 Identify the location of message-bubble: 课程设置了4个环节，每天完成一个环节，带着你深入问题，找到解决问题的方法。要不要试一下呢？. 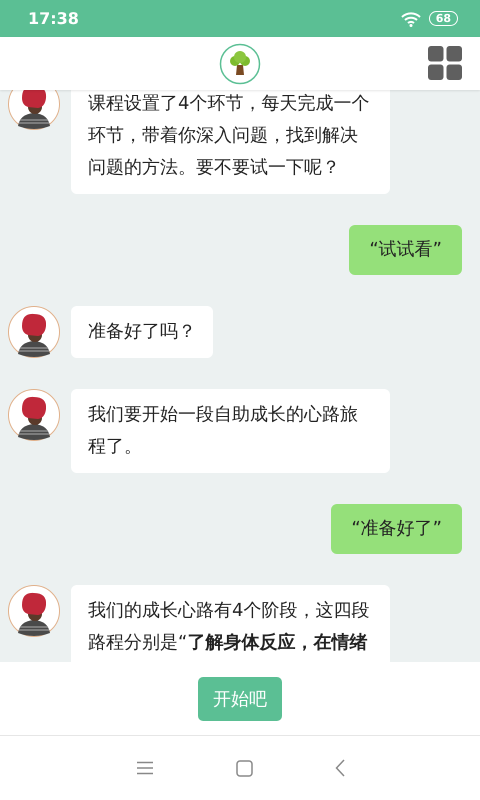
(230, 142).